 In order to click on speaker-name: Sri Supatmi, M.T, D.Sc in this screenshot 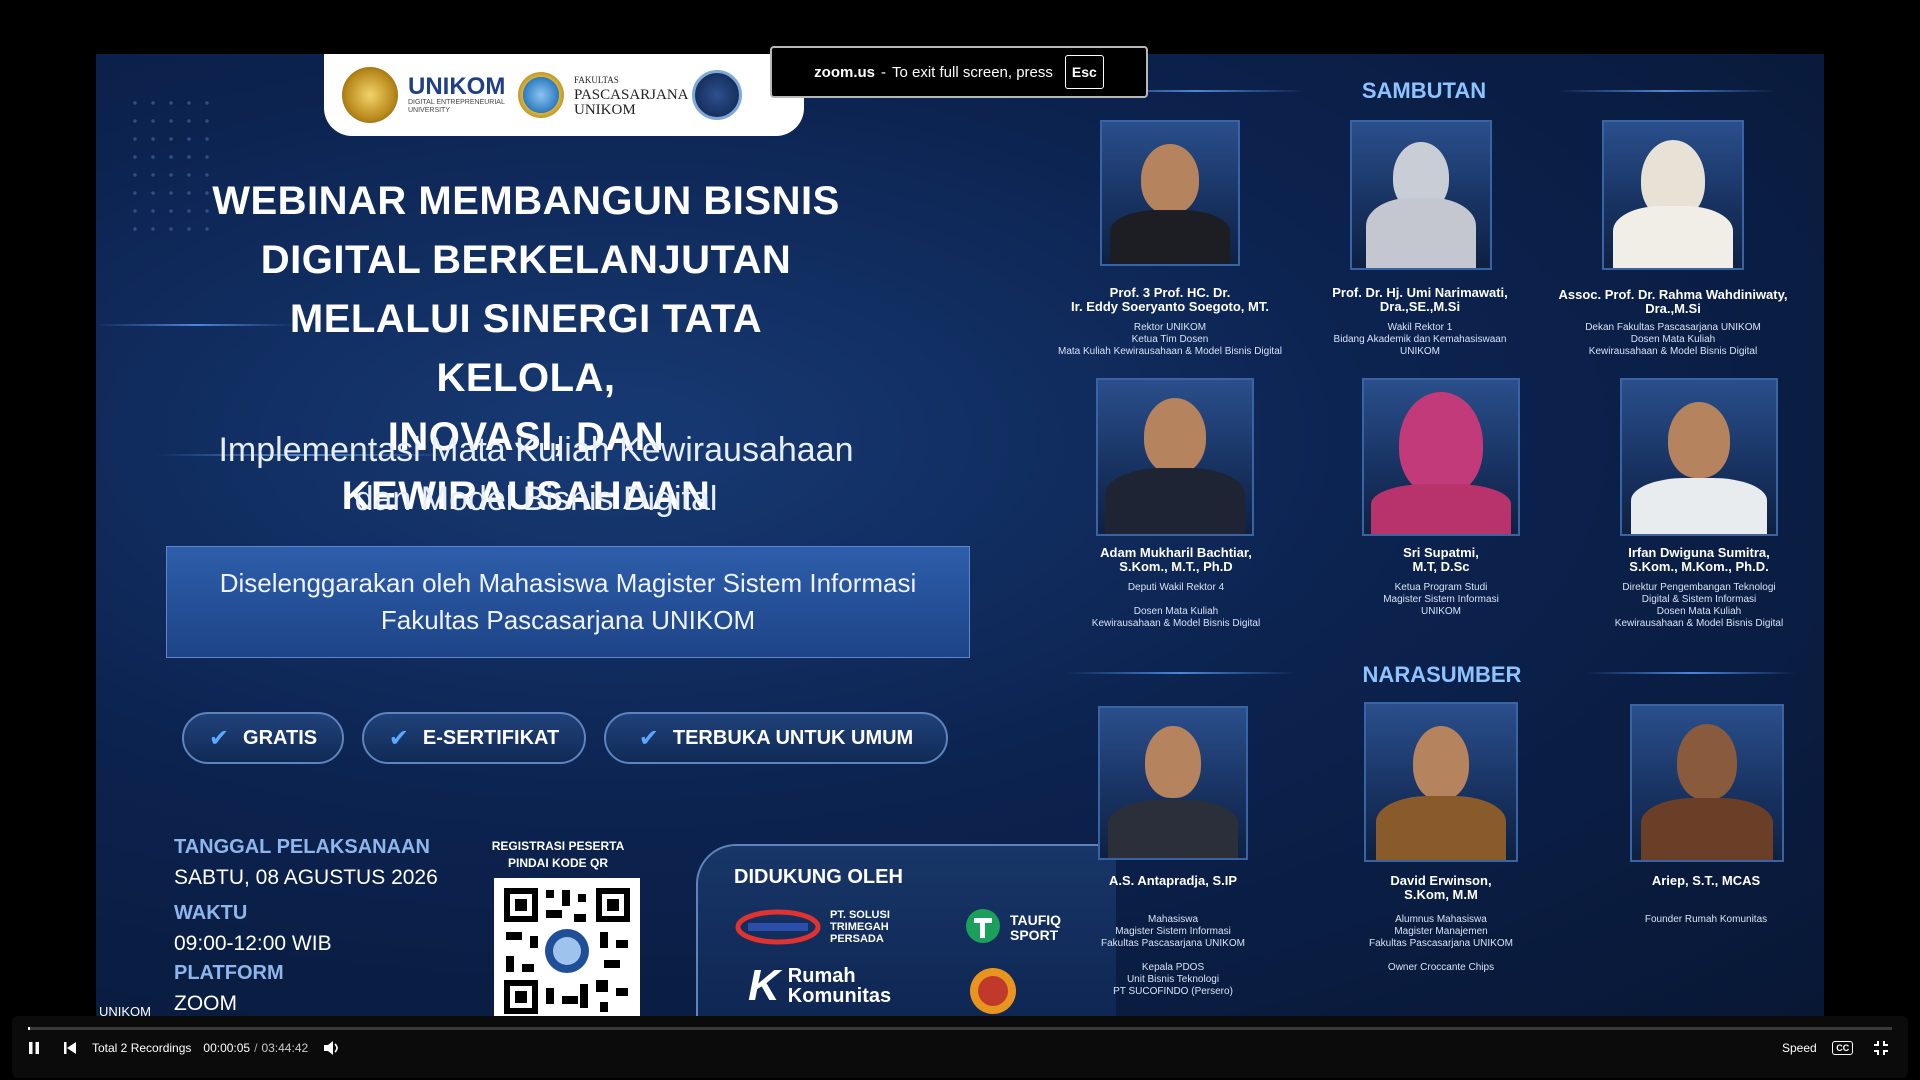, I will do `click(1441, 559)`.